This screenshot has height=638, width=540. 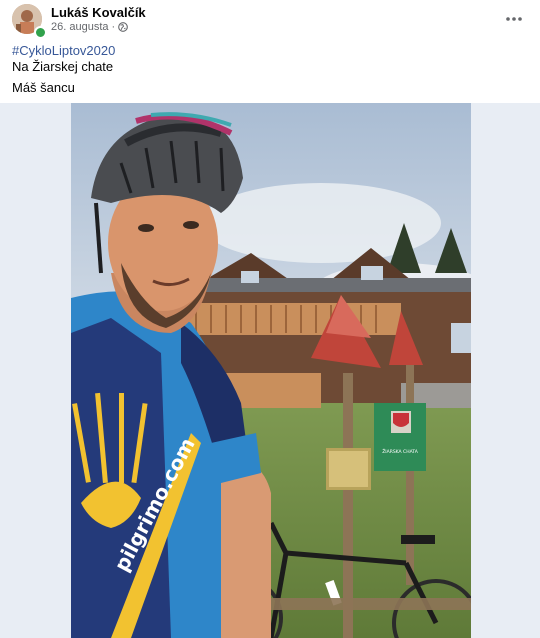 I want to click on online-status-dot, so click(x=40, y=32).